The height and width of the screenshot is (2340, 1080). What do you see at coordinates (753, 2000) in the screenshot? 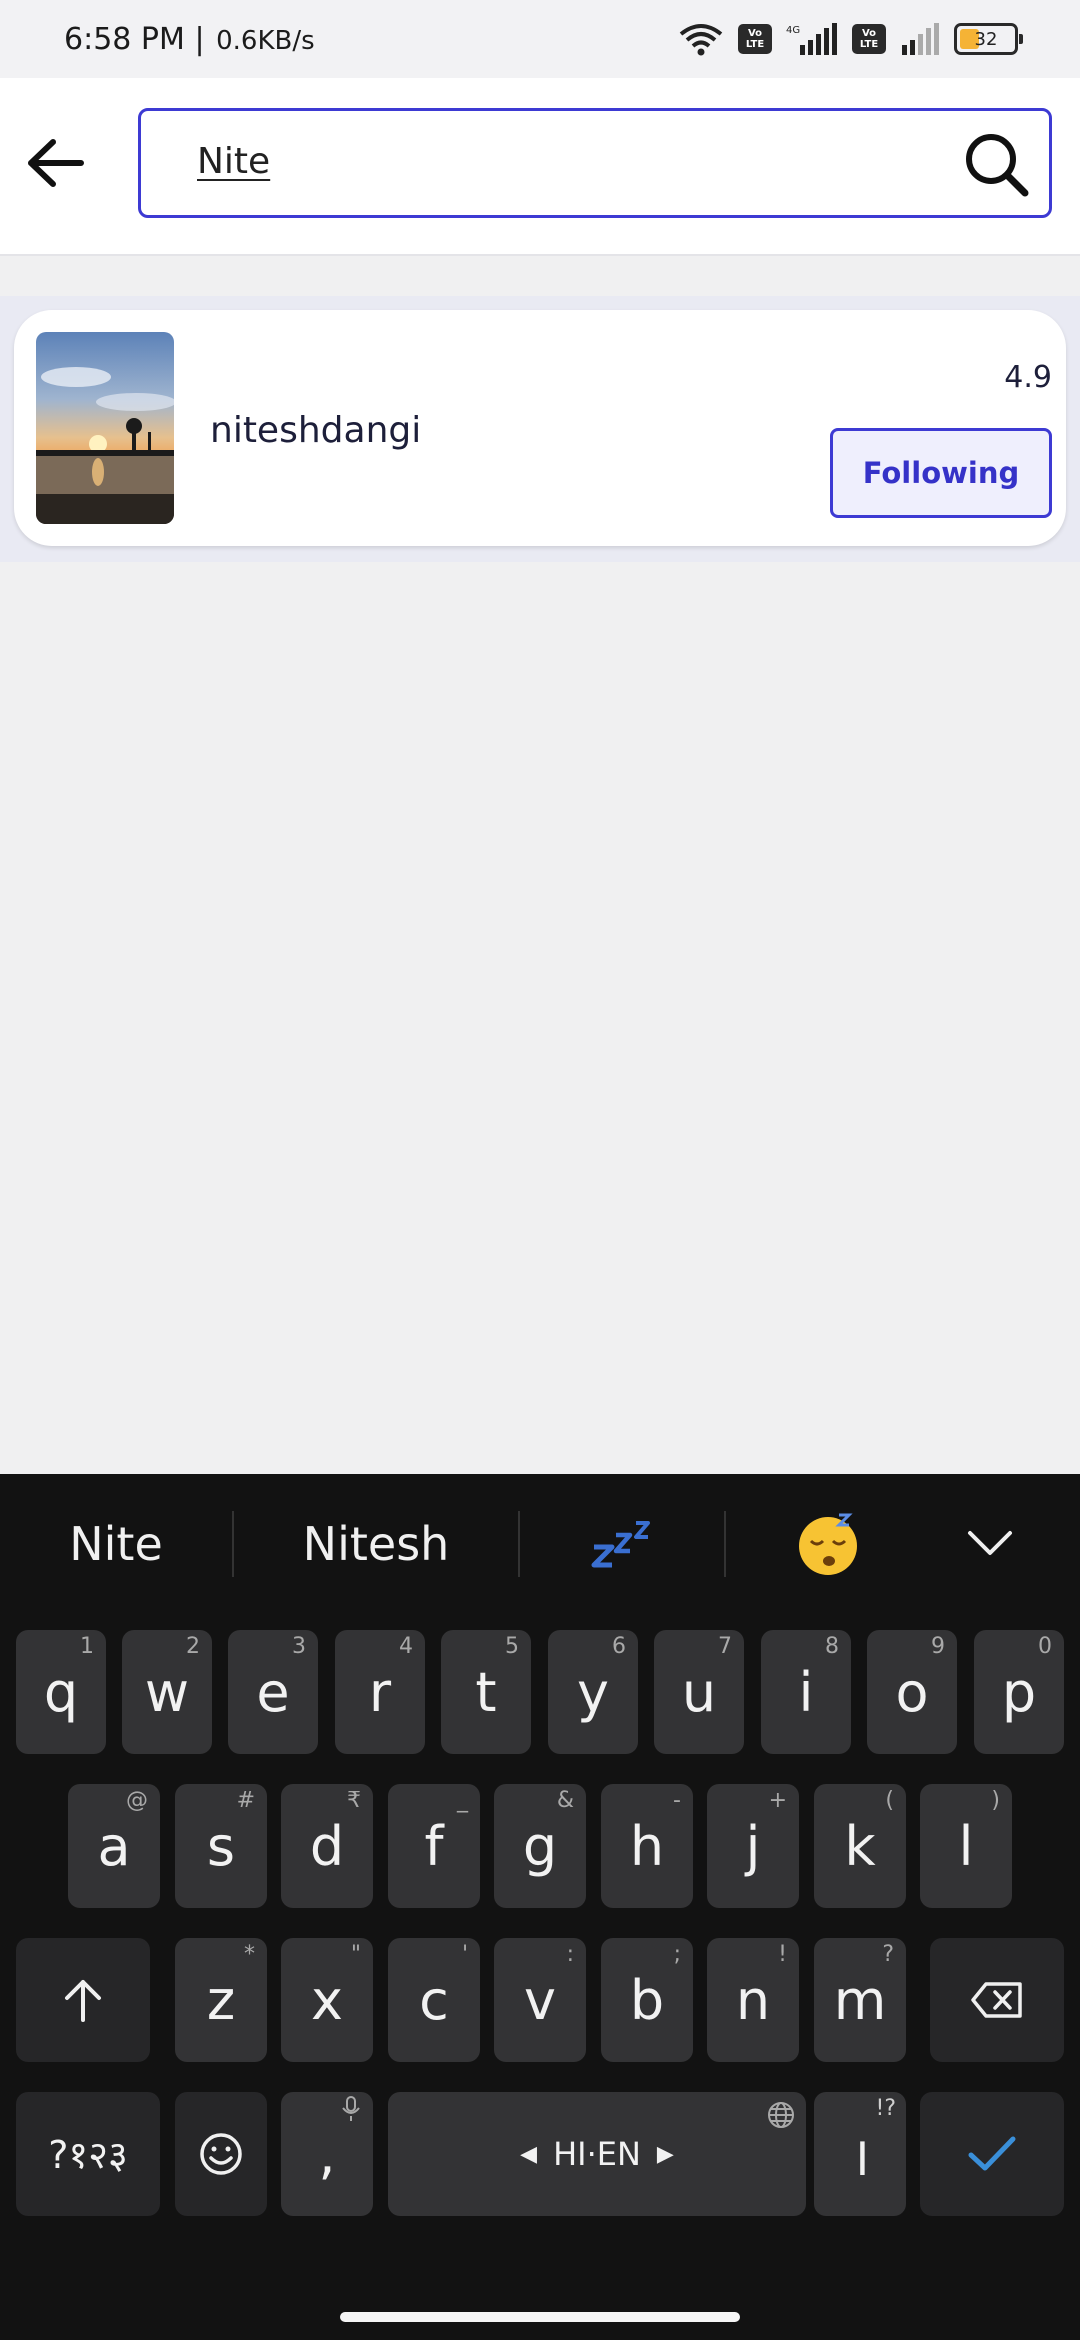
I see `key-n: n!` at bounding box center [753, 2000].